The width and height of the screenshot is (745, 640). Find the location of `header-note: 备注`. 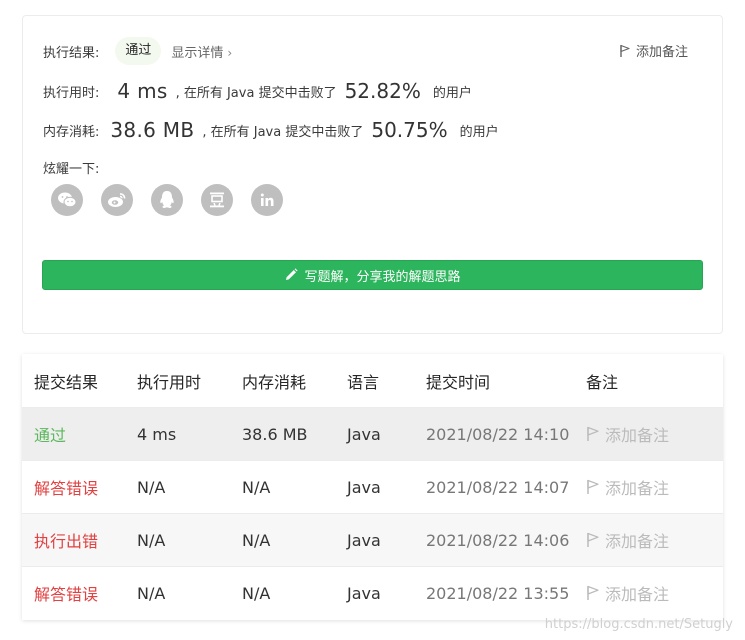

header-note: 备注 is located at coordinates (602, 382).